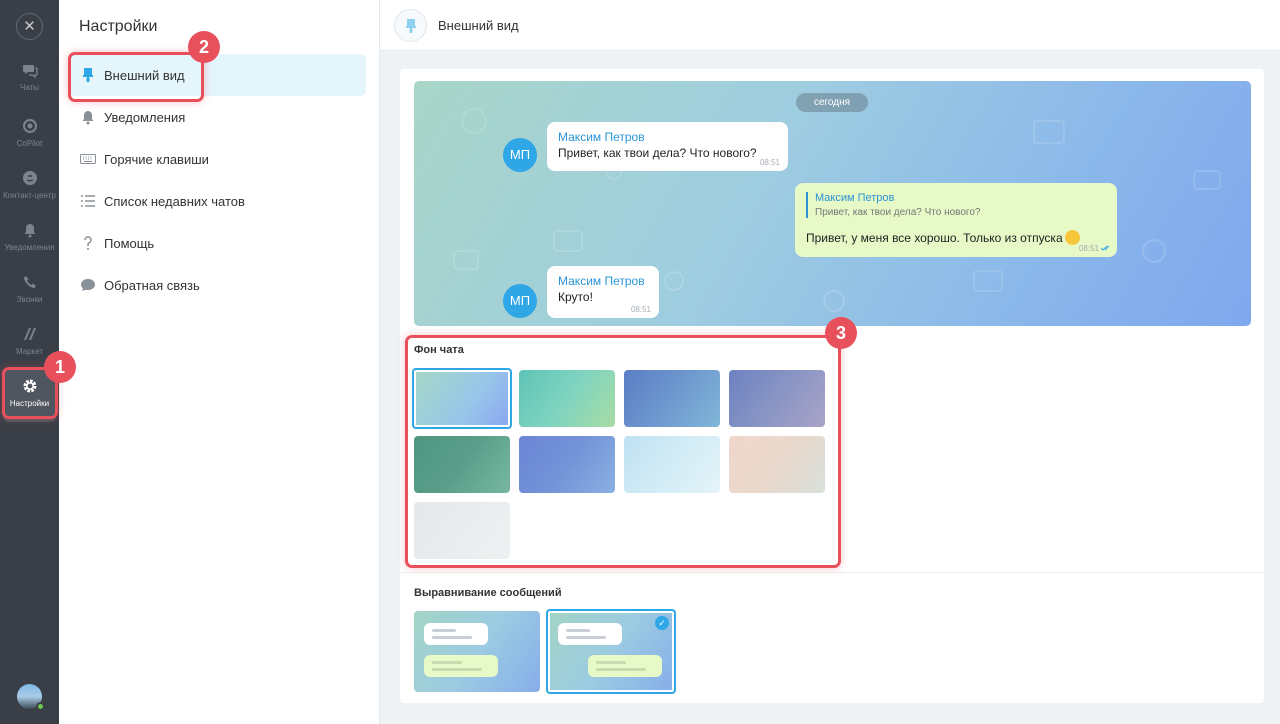 This screenshot has height=724, width=1280. Describe the element at coordinates (204, 47) in the screenshot. I see `step-badge-2: 2` at that location.